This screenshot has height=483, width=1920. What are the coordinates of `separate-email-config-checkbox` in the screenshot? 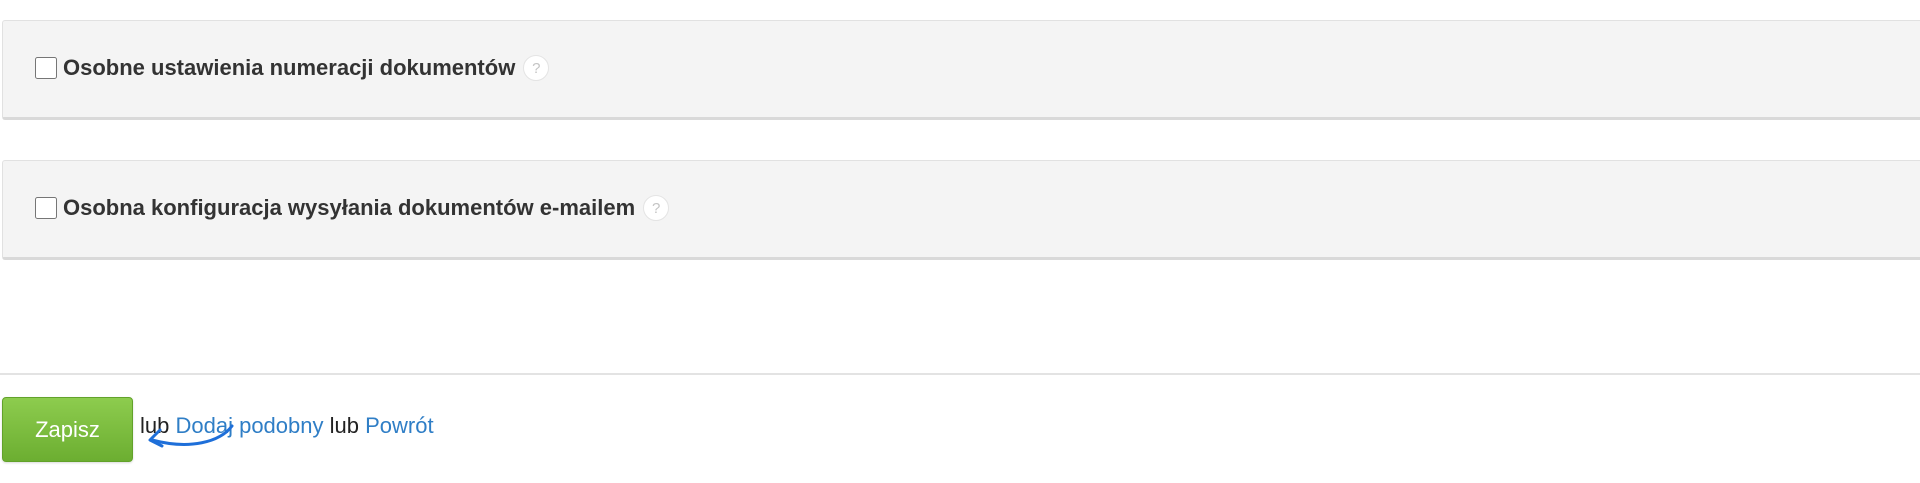 It's located at (46, 208).